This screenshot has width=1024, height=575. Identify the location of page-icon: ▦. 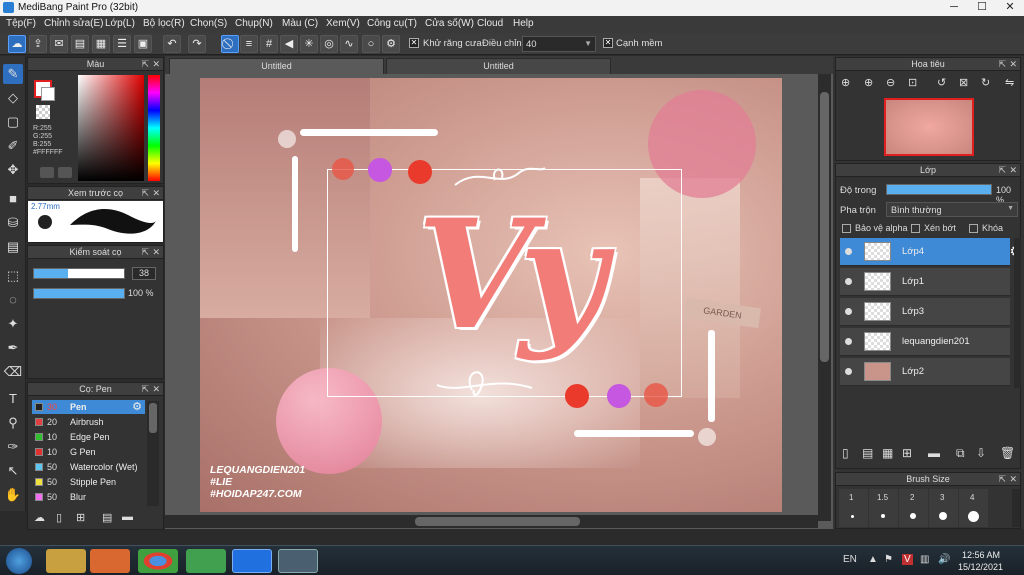
(101, 44).